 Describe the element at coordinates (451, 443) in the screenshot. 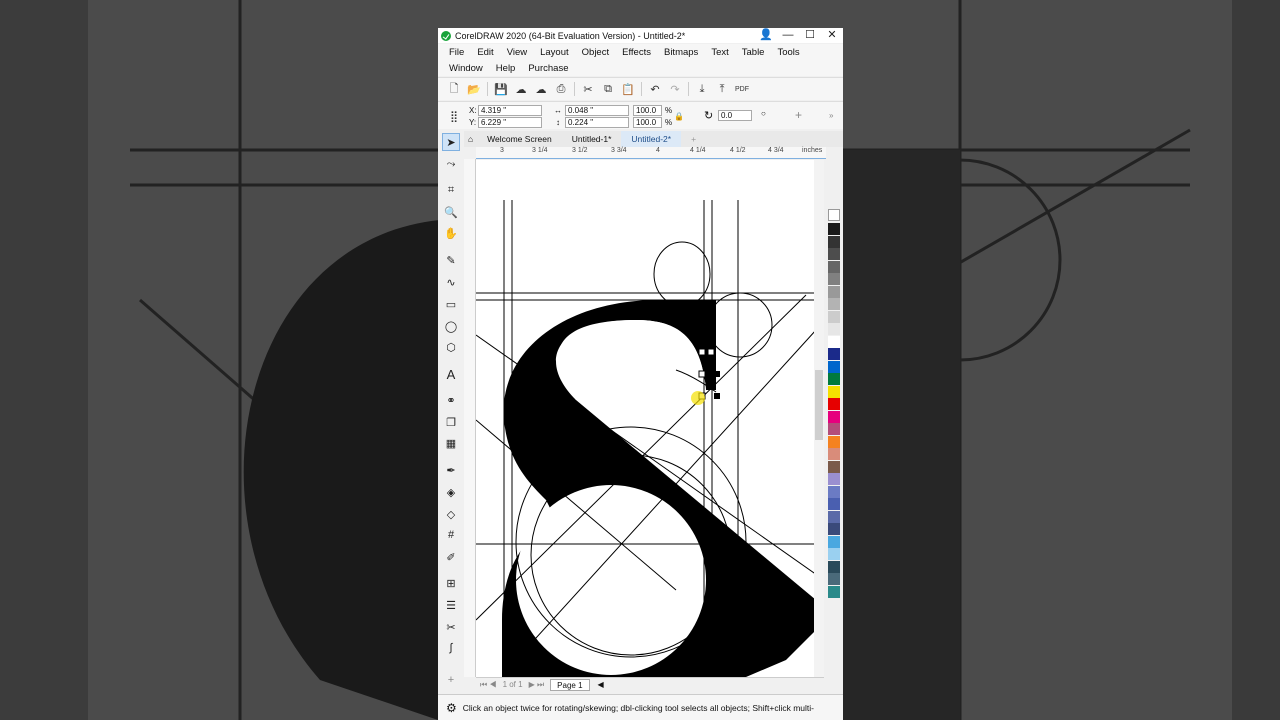

I see `transparency-icon: ▦` at that location.